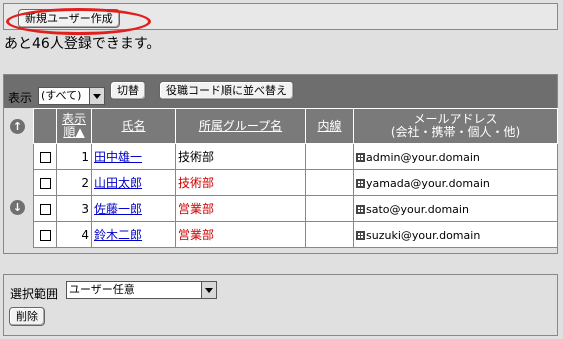 This screenshot has height=339, width=563. What do you see at coordinates (74, 234) in the screenshot?
I see `row-order: 4` at bounding box center [74, 234].